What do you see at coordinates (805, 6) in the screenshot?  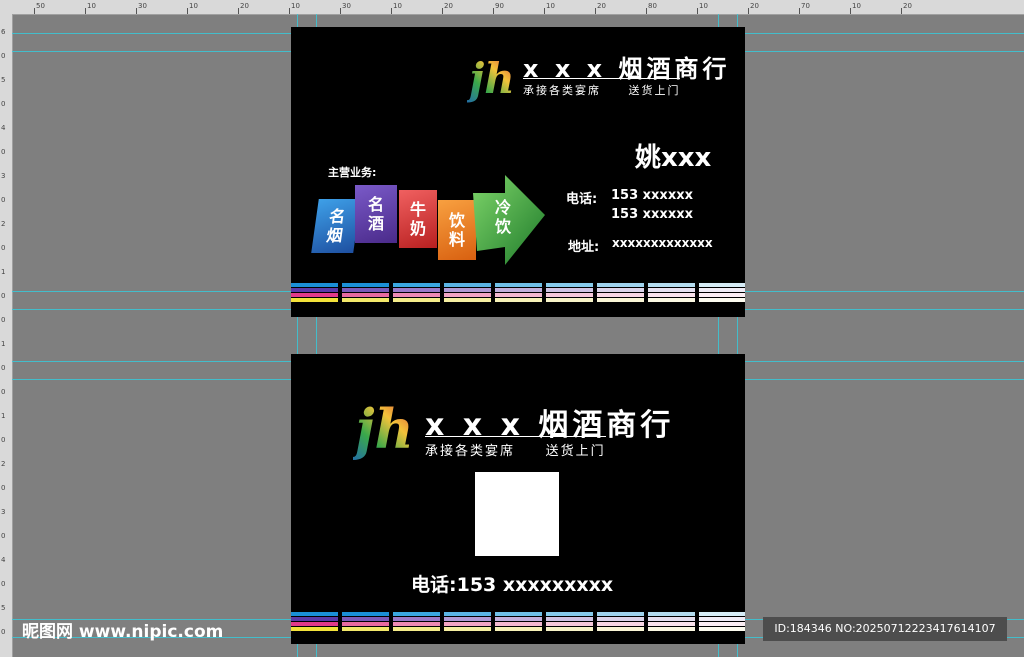 I see `ruler-tick-label: 70` at bounding box center [805, 6].